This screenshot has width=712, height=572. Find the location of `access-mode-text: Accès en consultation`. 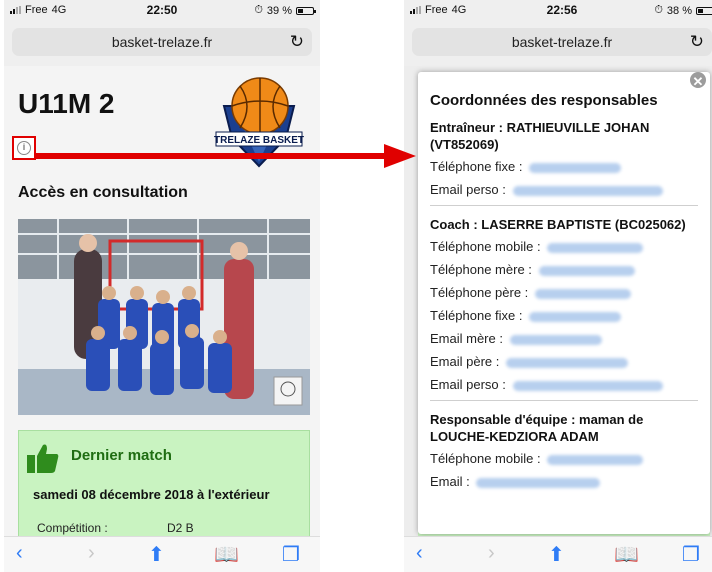

access-mode-text: Accès en consultation is located at coordinates (103, 192).